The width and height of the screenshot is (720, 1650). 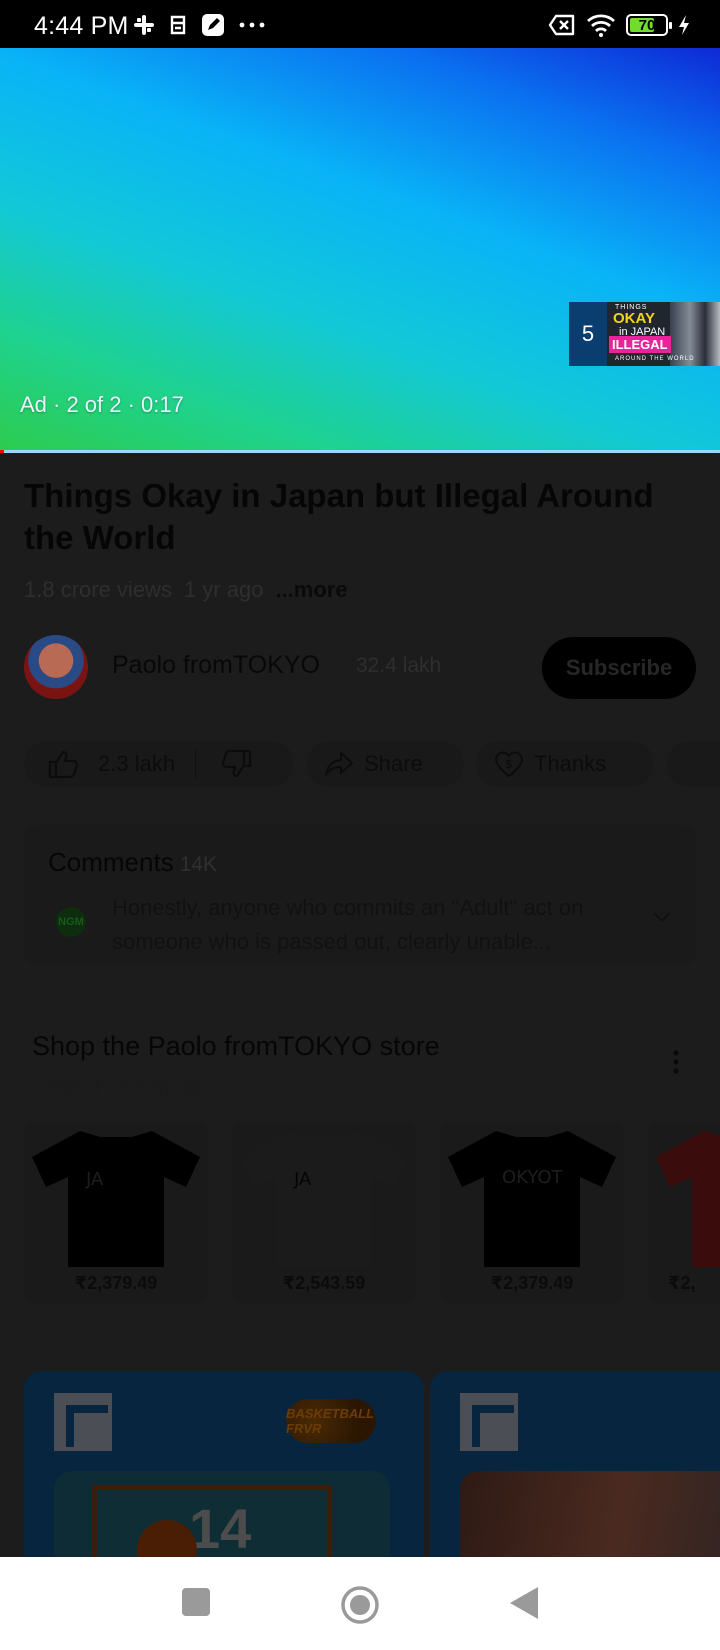 I want to click on no-sim-icon, so click(x=561, y=25).